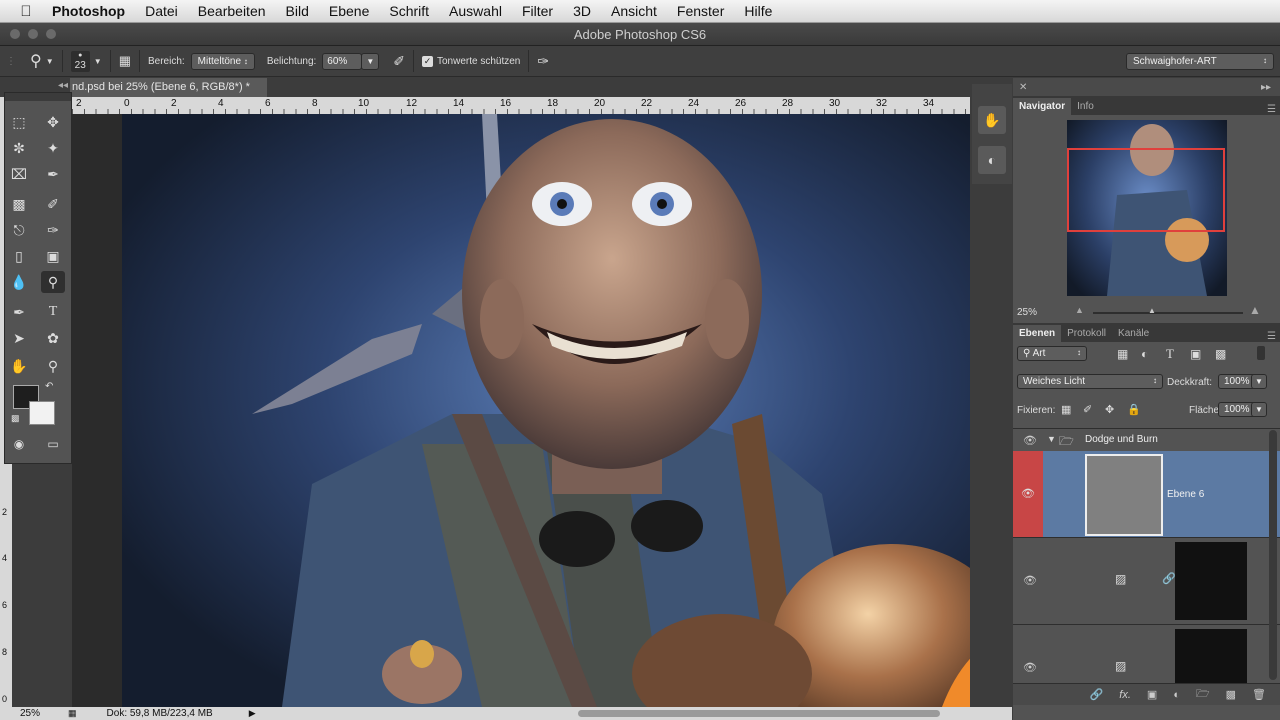 Image resolution: width=1280 pixels, height=720 pixels. I want to click on fill-dropdown: ▼, so click(1259, 409).